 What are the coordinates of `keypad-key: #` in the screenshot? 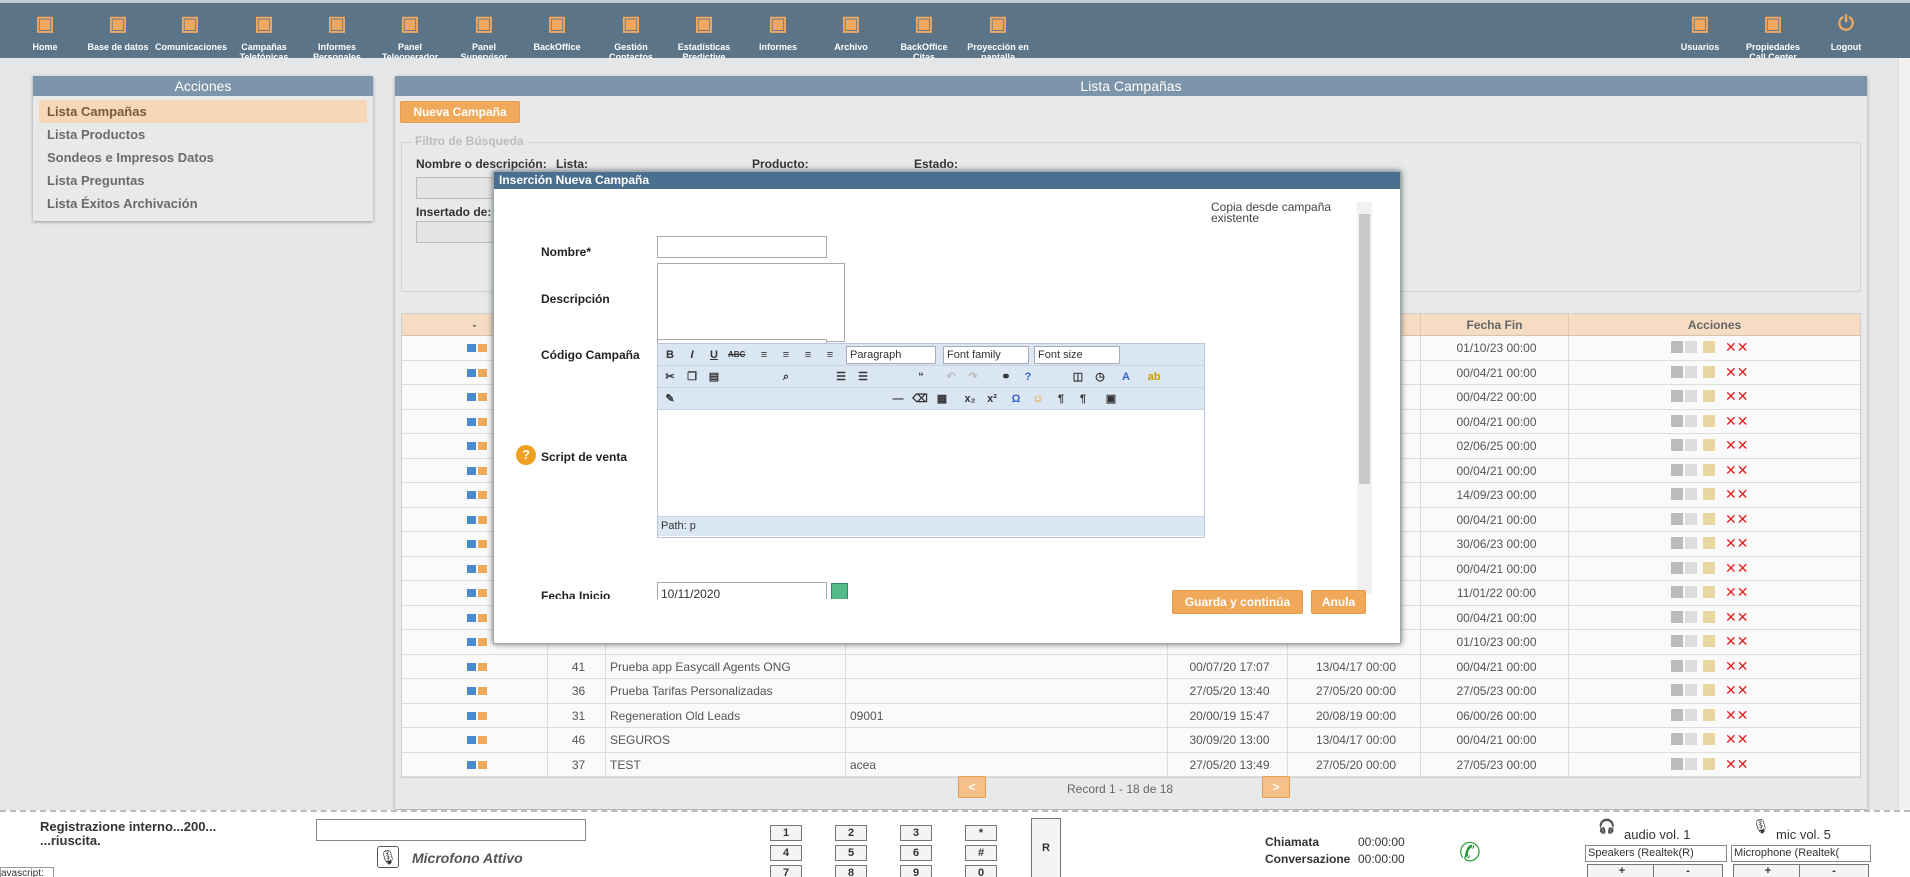 It's located at (981, 853).